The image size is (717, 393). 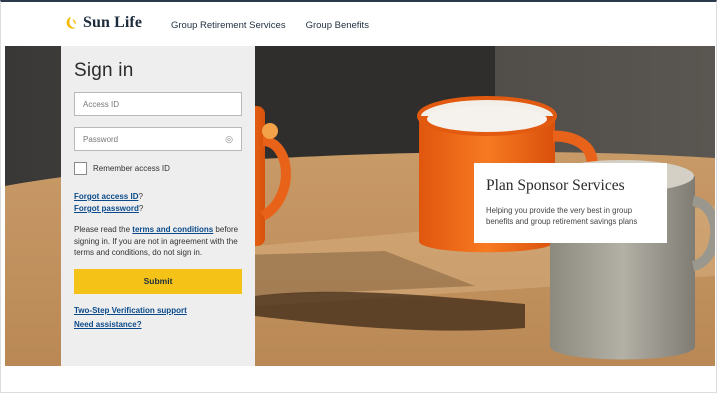 I want to click on password-field: ◎, so click(x=158, y=139).